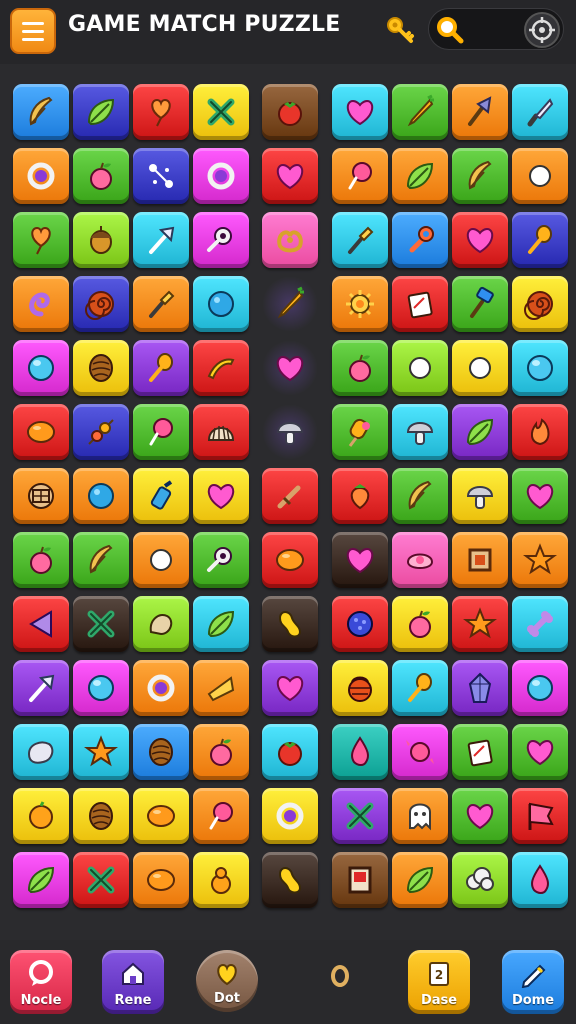 This screenshot has height=1024, width=576. What do you see at coordinates (360, 688) in the screenshot?
I see `basket-tile` at bounding box center [360, 688].